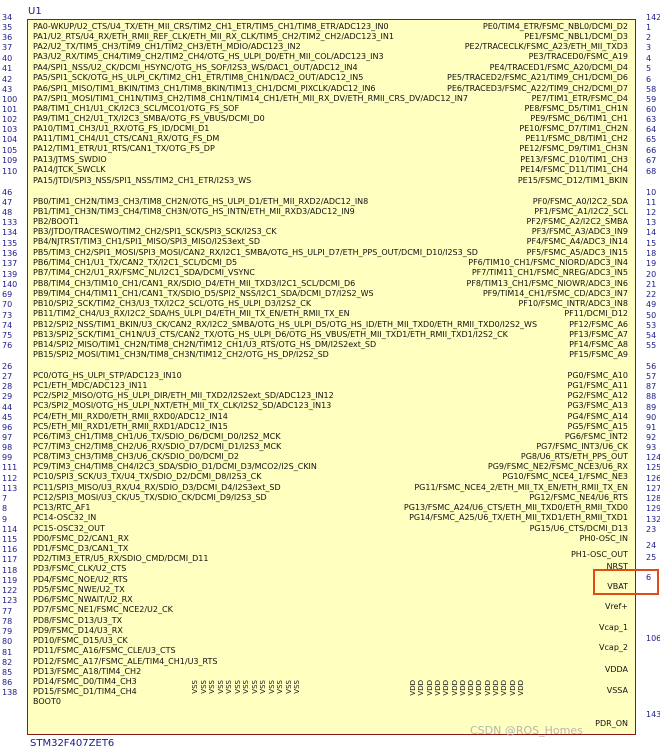 This screenshot has width=660, height=750. What do you see at coordinates (598, 334) in the screenshot?
I see `right-pin-label: PF13/FSMC_A7` at bounding box center [598, 334].